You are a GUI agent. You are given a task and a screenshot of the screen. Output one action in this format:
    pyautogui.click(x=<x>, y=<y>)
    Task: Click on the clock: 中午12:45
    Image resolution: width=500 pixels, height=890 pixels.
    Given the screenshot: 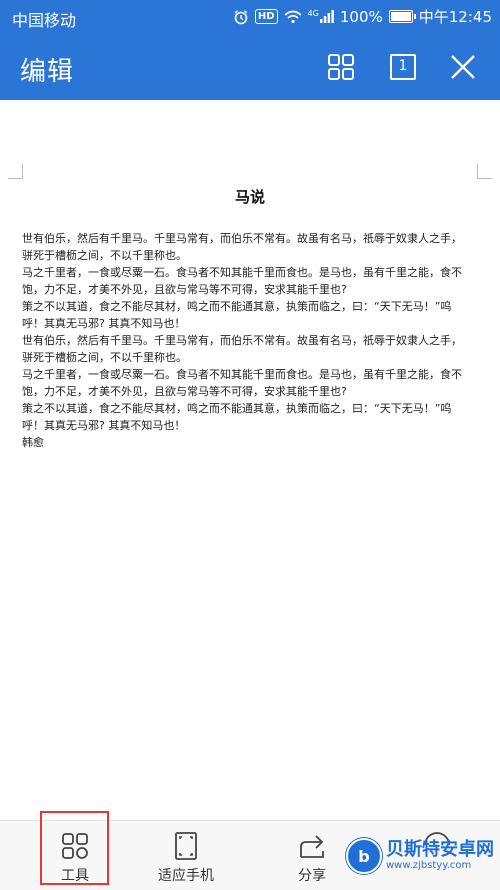 What is the action you would take?
    pyautogui.click(x=455, y=17)
    